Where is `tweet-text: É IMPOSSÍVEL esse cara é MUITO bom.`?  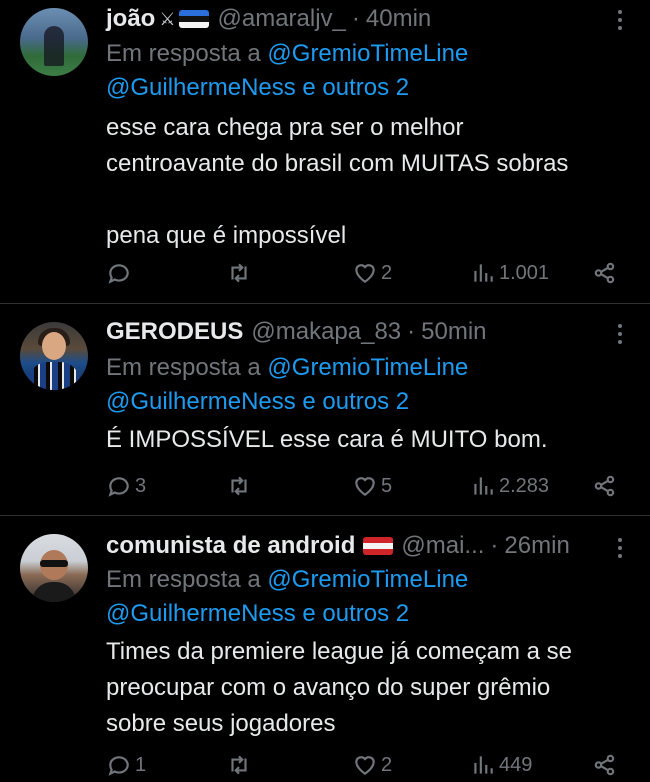 tweet-text: É IMPOSSÍVEL esse cara é MUITO bom. is located at coordinates (327, 439).